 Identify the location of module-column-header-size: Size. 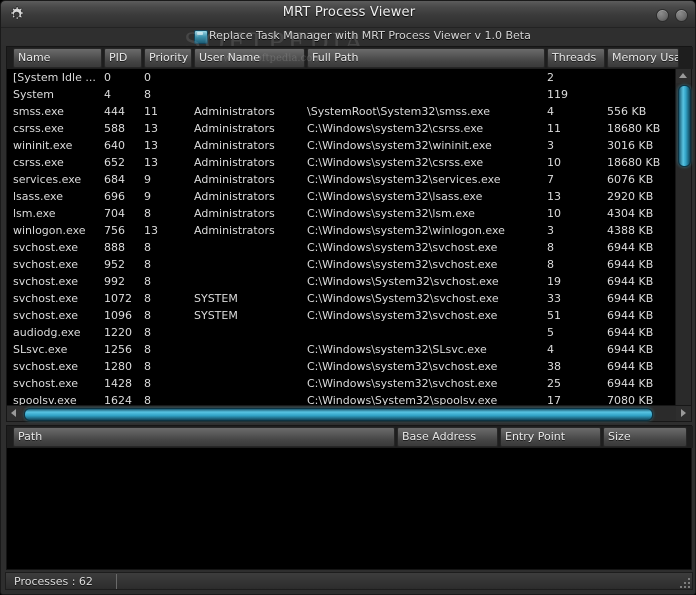
(645, 437).